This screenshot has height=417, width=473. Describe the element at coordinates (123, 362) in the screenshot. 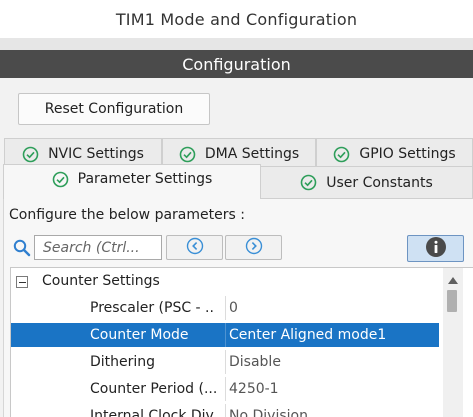

I see `parameter-name: Dithering` at that location.